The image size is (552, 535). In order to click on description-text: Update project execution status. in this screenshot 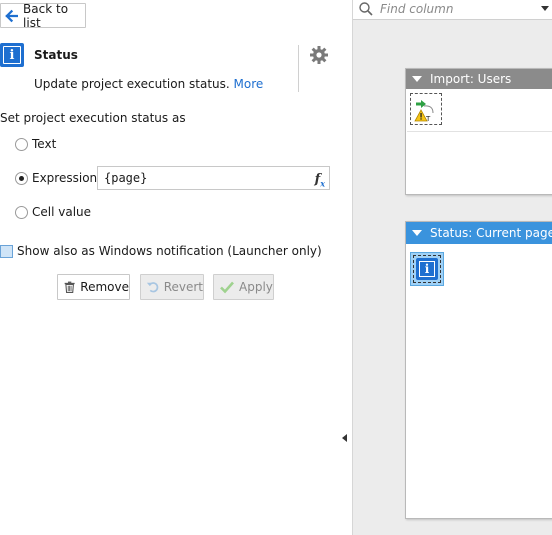, I will do `click(132, 84)`.